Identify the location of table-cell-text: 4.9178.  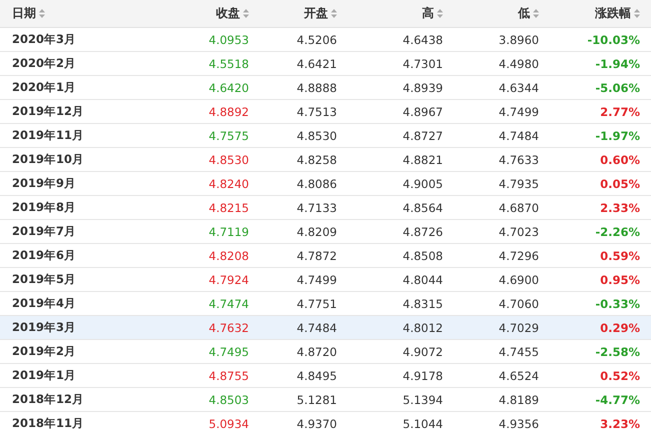
(423, 375).